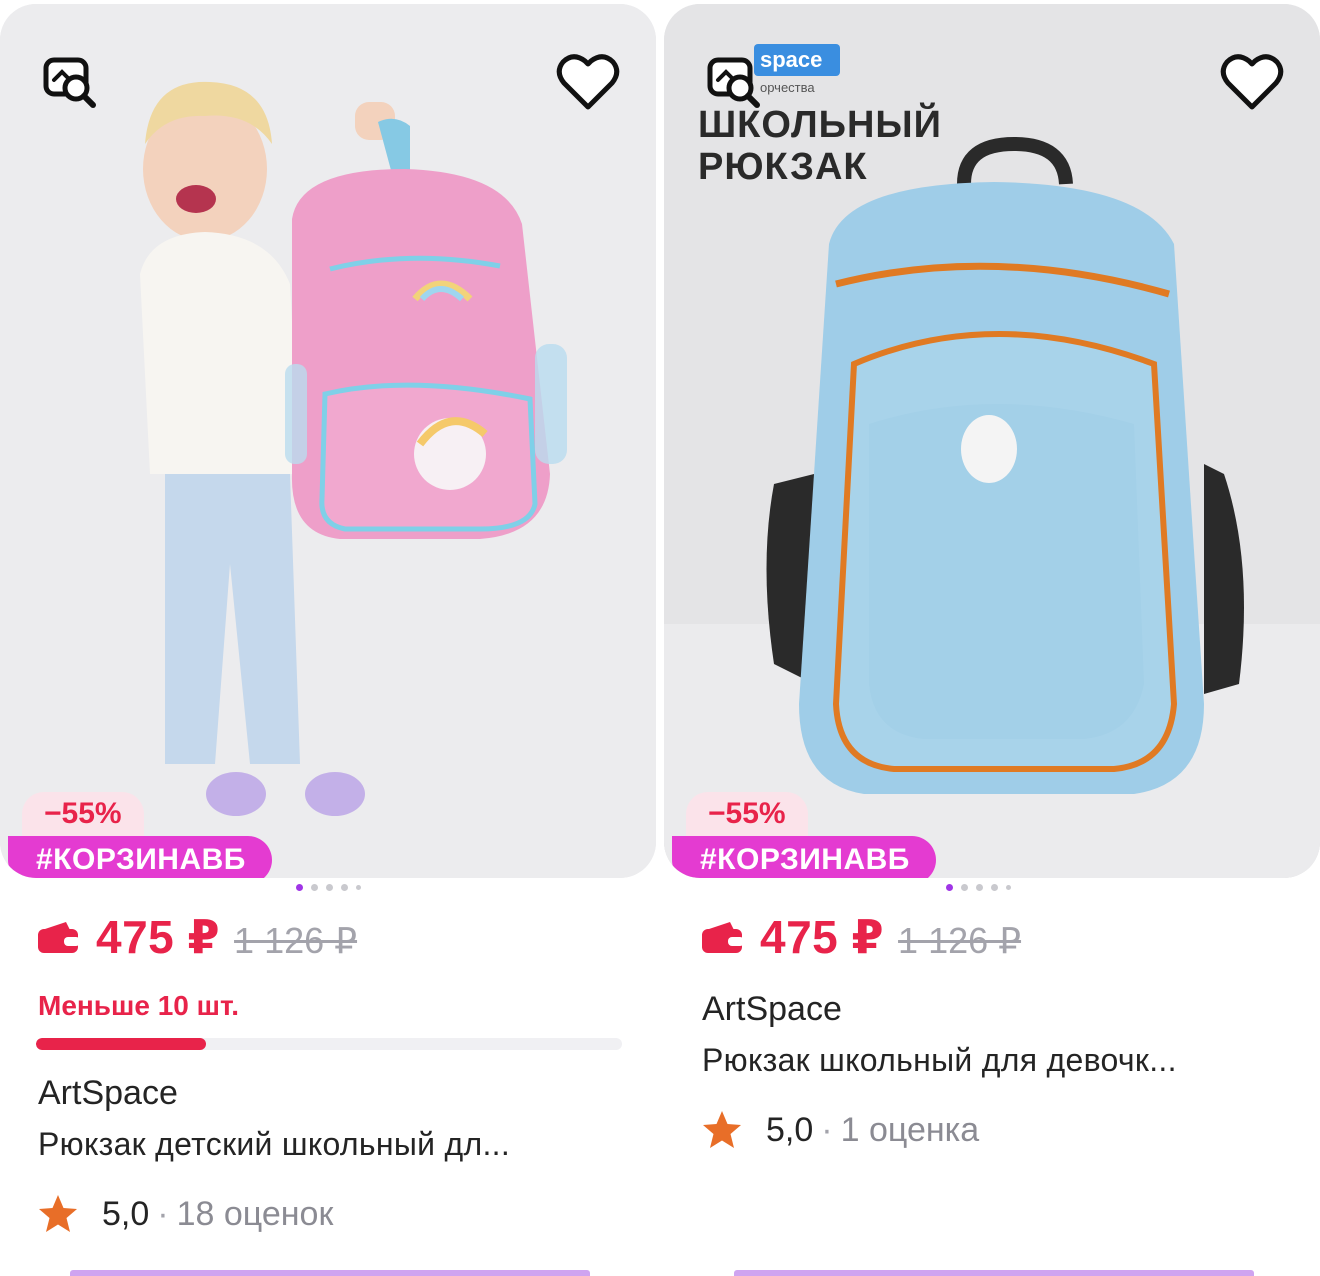 This screenshot has height=1276, width=1320. Describe the element at coordinates (255, 1214) in the screenshot. I see `reviews-count: 18 оценок` at that location.